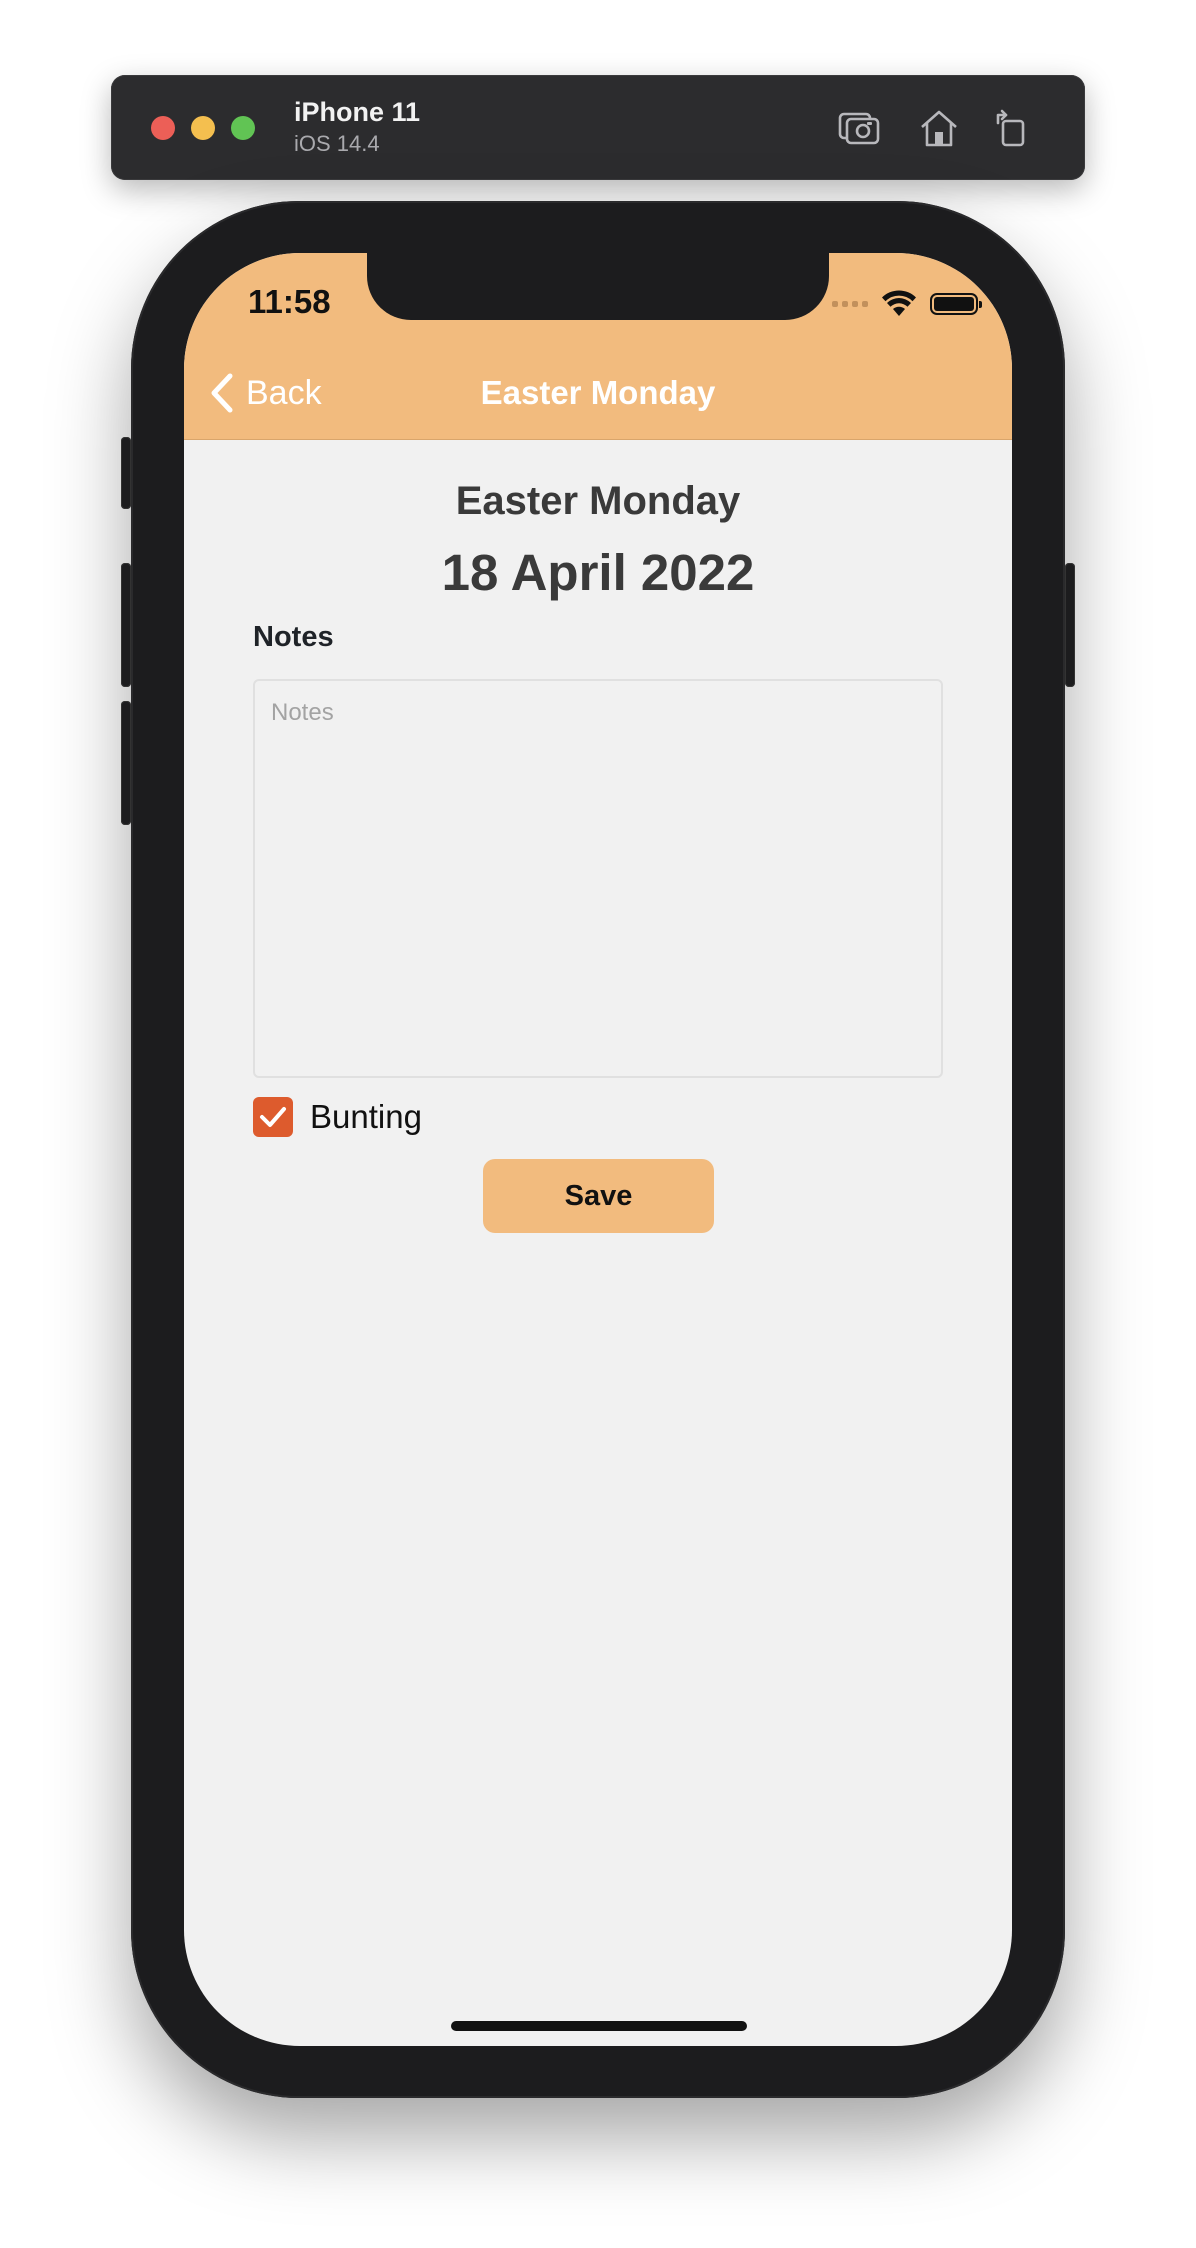 The height and width of the screenshot is (2248, 1196). What do you see at coordinates (337, 143) in the screenshot?
I see `os-version: iOS 14.4` at bounding box center [337, 143].